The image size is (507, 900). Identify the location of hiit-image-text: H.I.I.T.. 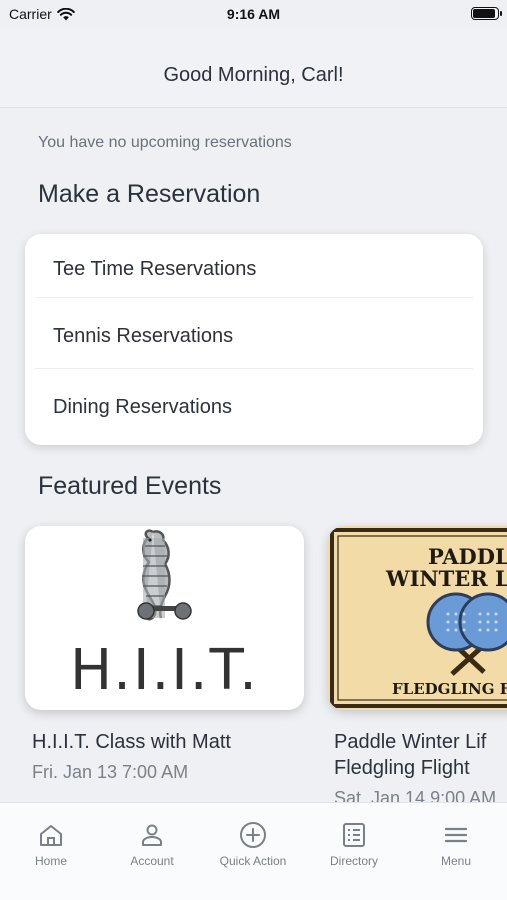
(164, 670).